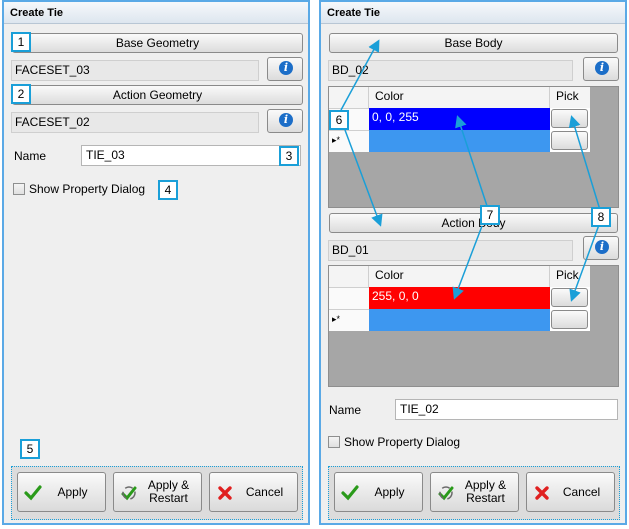 The height and width of the screenshot is (529, 629). What do you see at coordinates (450, 70) in the screenshot?
I see `base-body-field: BD_02` at bounding box center [450, 70].